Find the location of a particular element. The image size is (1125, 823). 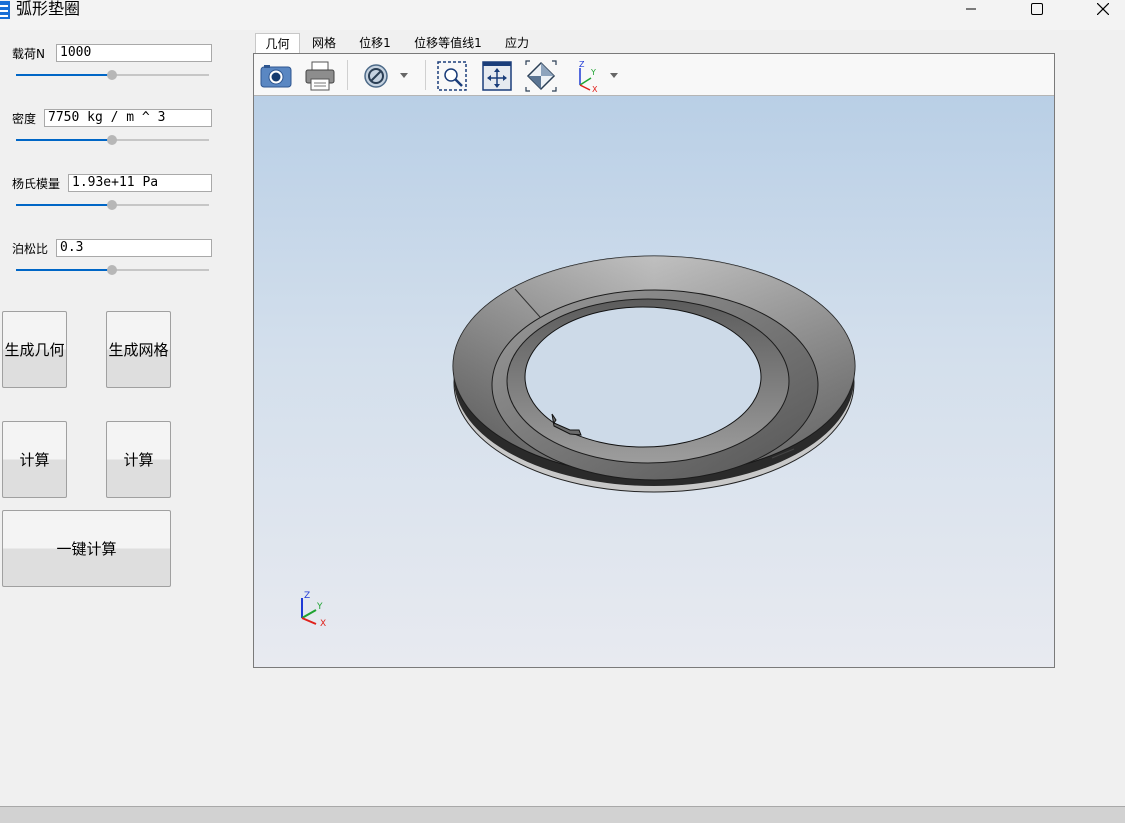

title-bar: 弧形垫圈 is located at coordinates (562, 15).